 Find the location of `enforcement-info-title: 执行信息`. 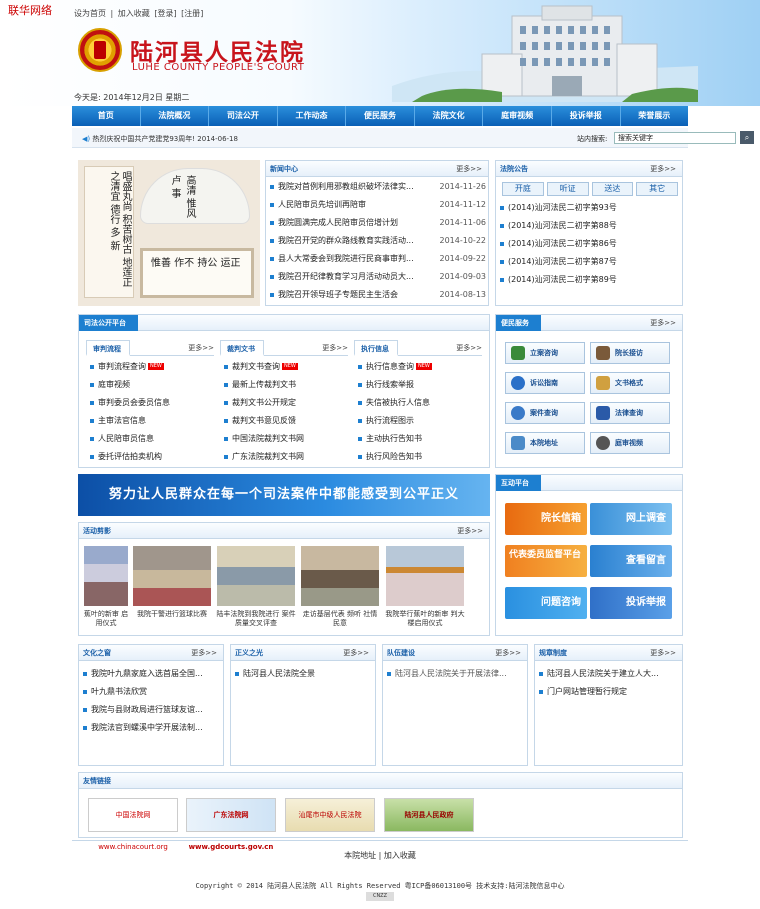

enforcement-info-title: 执行信息 is located at coordinates (376, 348).